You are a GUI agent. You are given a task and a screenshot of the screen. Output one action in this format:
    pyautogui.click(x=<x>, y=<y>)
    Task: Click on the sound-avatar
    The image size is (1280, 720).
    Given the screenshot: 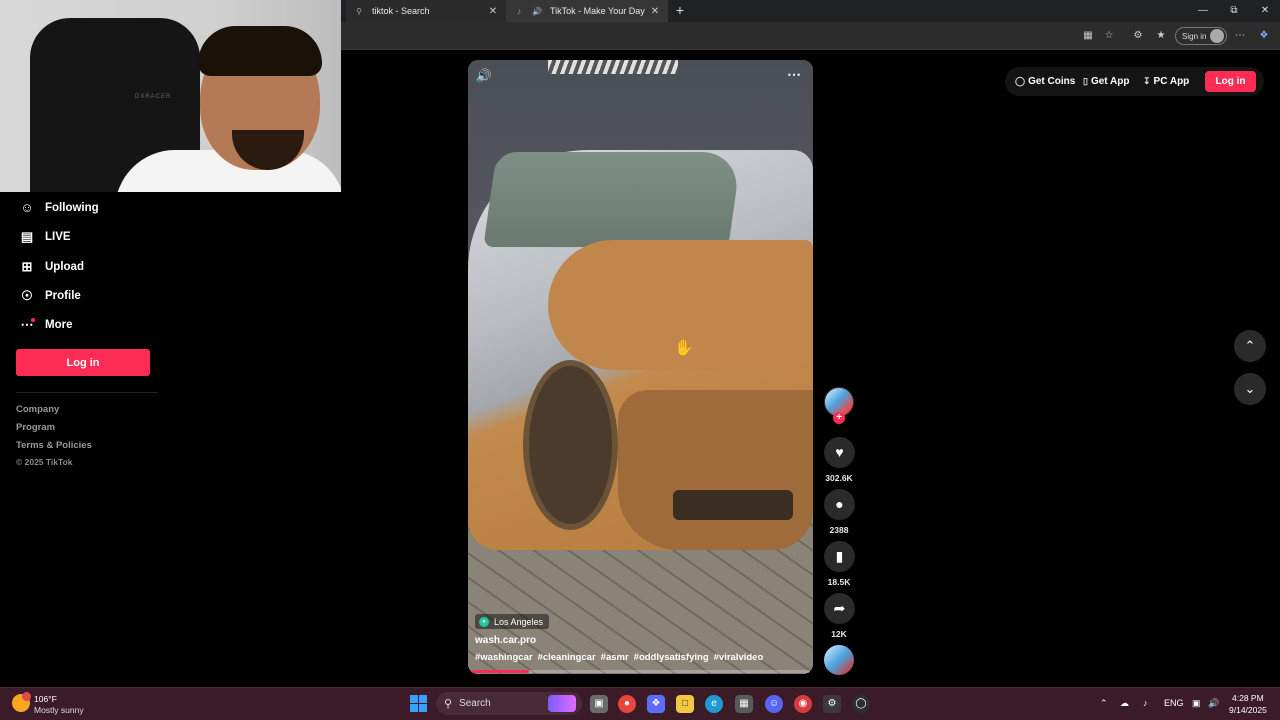 What is the action you would take?
    pyautogui.click(x=839, y=660)
    